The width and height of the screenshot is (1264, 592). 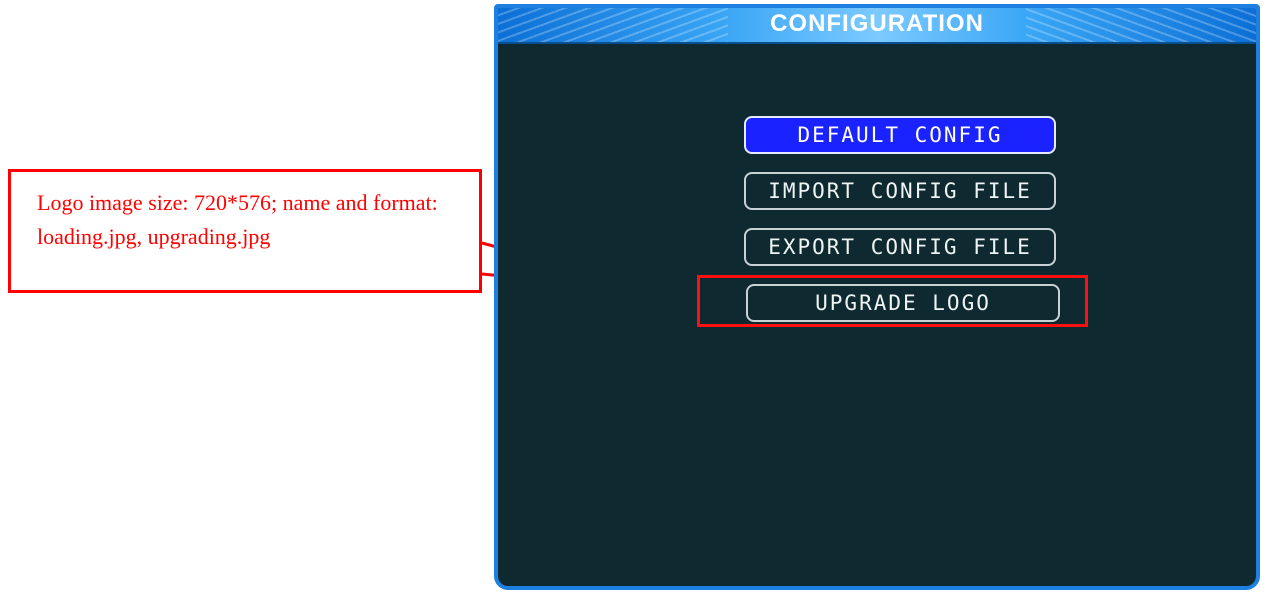 I want to click on default-config-button: DEFAULT CONFIG, so click(x=900, y=135).